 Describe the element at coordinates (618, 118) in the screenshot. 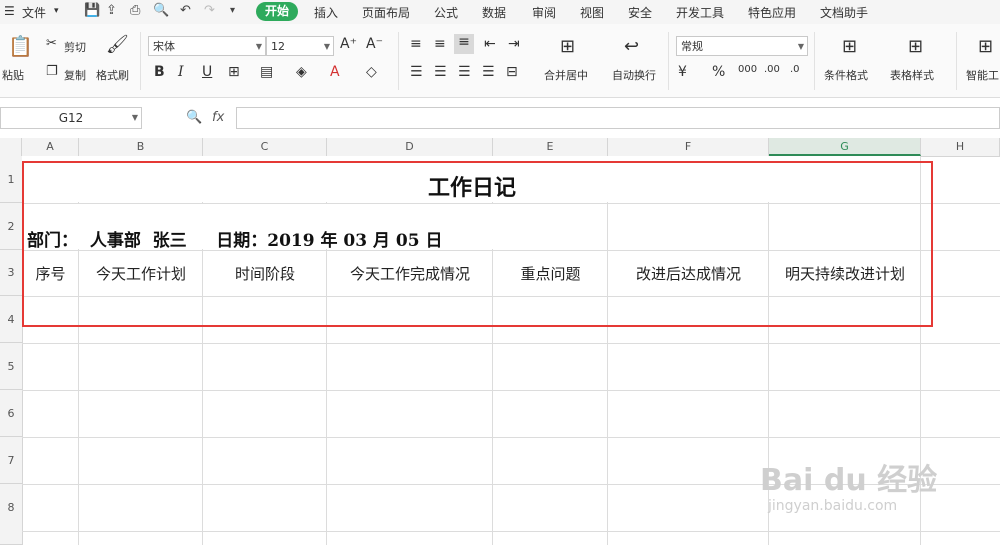

I see `formula-input` at that location.